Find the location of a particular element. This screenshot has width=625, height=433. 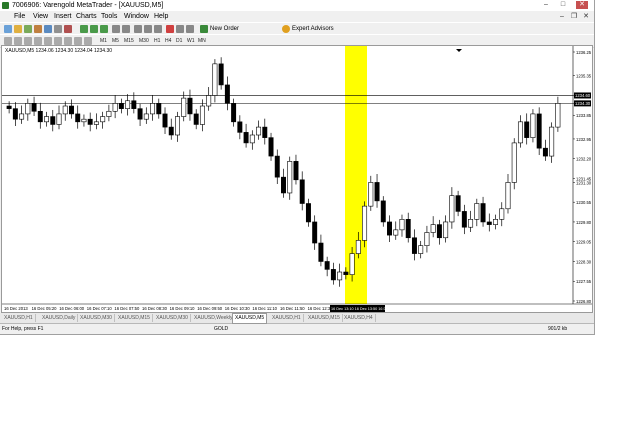

timeframe-mn: MN is located at coordinates (202, 41).